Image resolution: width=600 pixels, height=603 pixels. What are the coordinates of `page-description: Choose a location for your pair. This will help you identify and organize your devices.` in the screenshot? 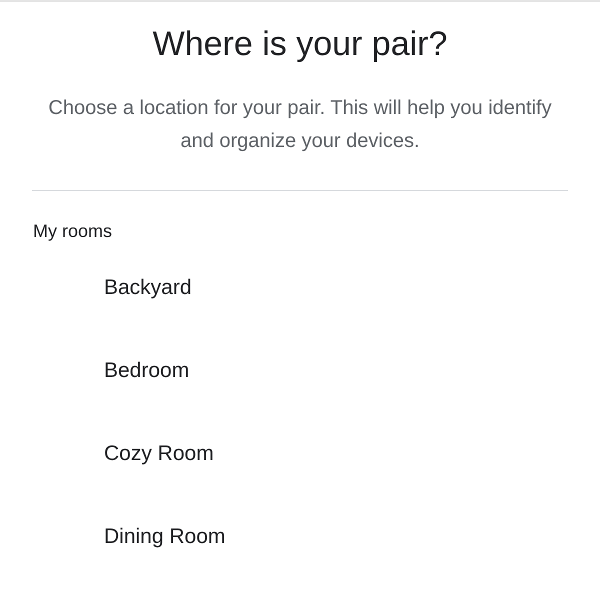 It's located at (300, 125).